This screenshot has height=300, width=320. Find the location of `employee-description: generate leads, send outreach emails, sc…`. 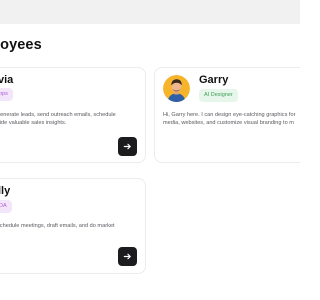

employee-description: generate leads, send outreach emails, sc… is located at coordinates (58, 119).